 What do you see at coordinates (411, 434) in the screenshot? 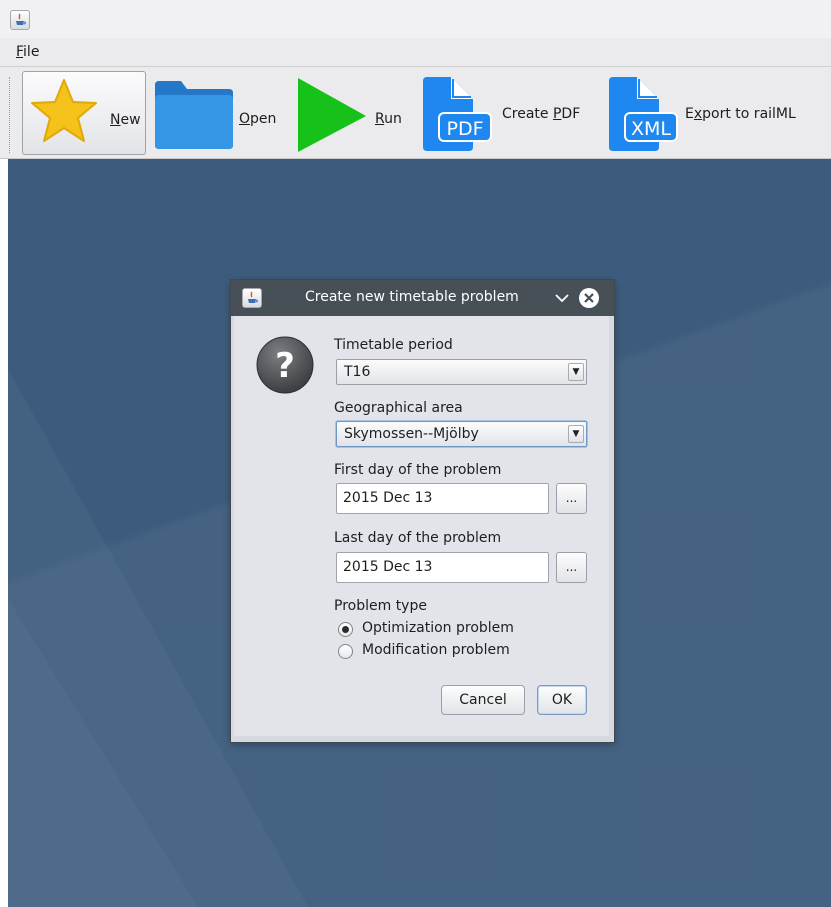
I see `geo-area-value: Skymossen--Mjölby` at bounding box center [411, 434].